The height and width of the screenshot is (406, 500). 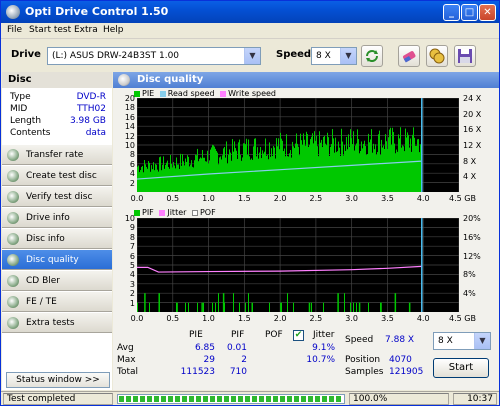 What do you see at coordinates (154, 56) in the screenshot?
I see `drive-select: (L:) ASUS DRW-24B3ST 1.00 ▼` at bounding box center [154, 56].